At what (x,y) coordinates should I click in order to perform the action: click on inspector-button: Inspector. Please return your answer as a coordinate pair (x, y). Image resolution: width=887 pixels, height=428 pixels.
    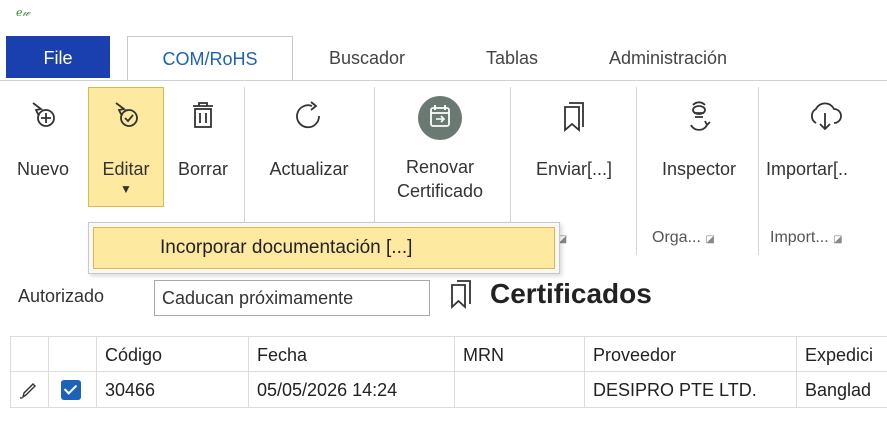
    Looking at the image, I should click on (699, 140).